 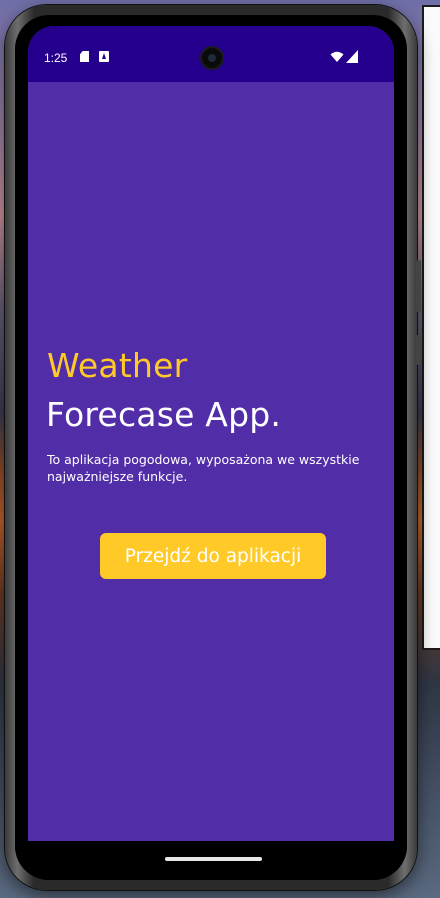 I want to click on signal-icon, so click(x=352, y=56).